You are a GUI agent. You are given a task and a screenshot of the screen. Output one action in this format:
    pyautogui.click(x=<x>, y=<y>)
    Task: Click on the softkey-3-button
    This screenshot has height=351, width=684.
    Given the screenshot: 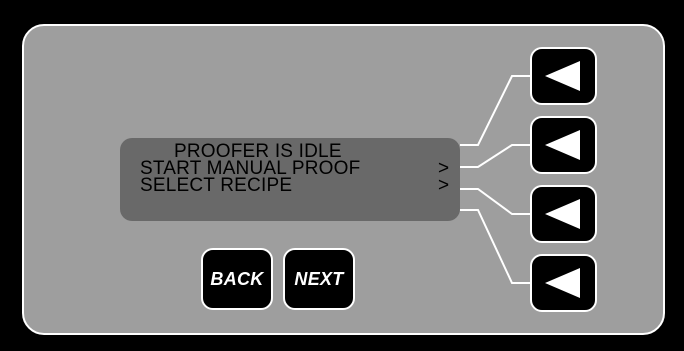 What is the action you would take?
    pyautogui.click(x=563, y=214)
    